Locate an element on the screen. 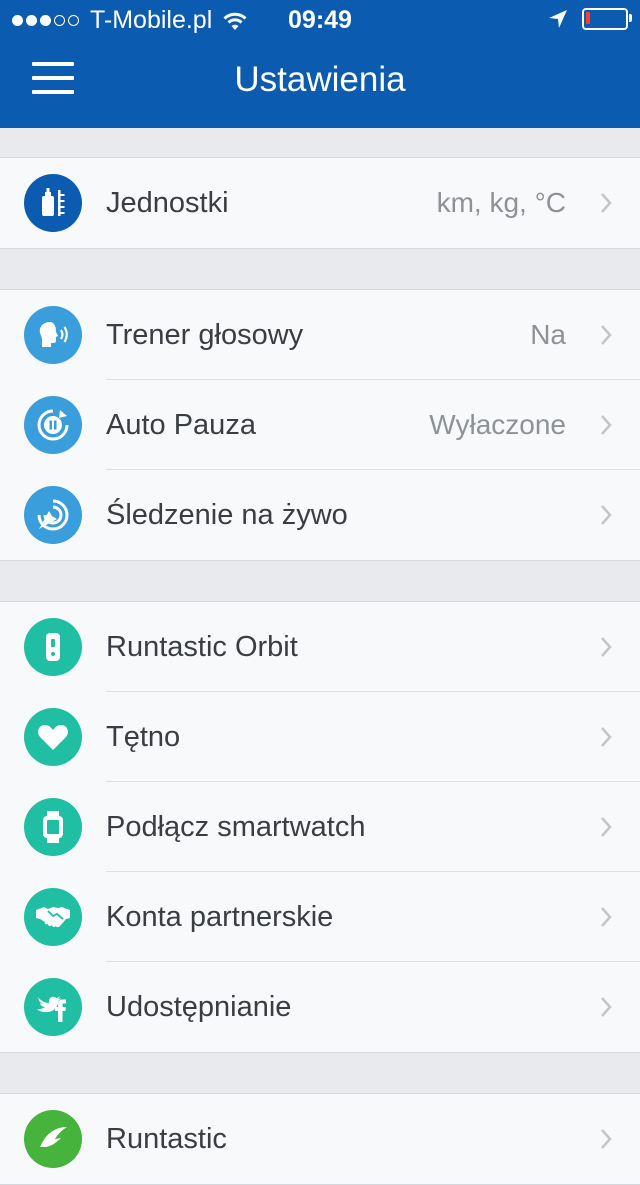 This screenshot has height=1185, width=640. settings-row-auto-pause: Auto Pauza Wyłaczone is located at coordinates (320, 425).